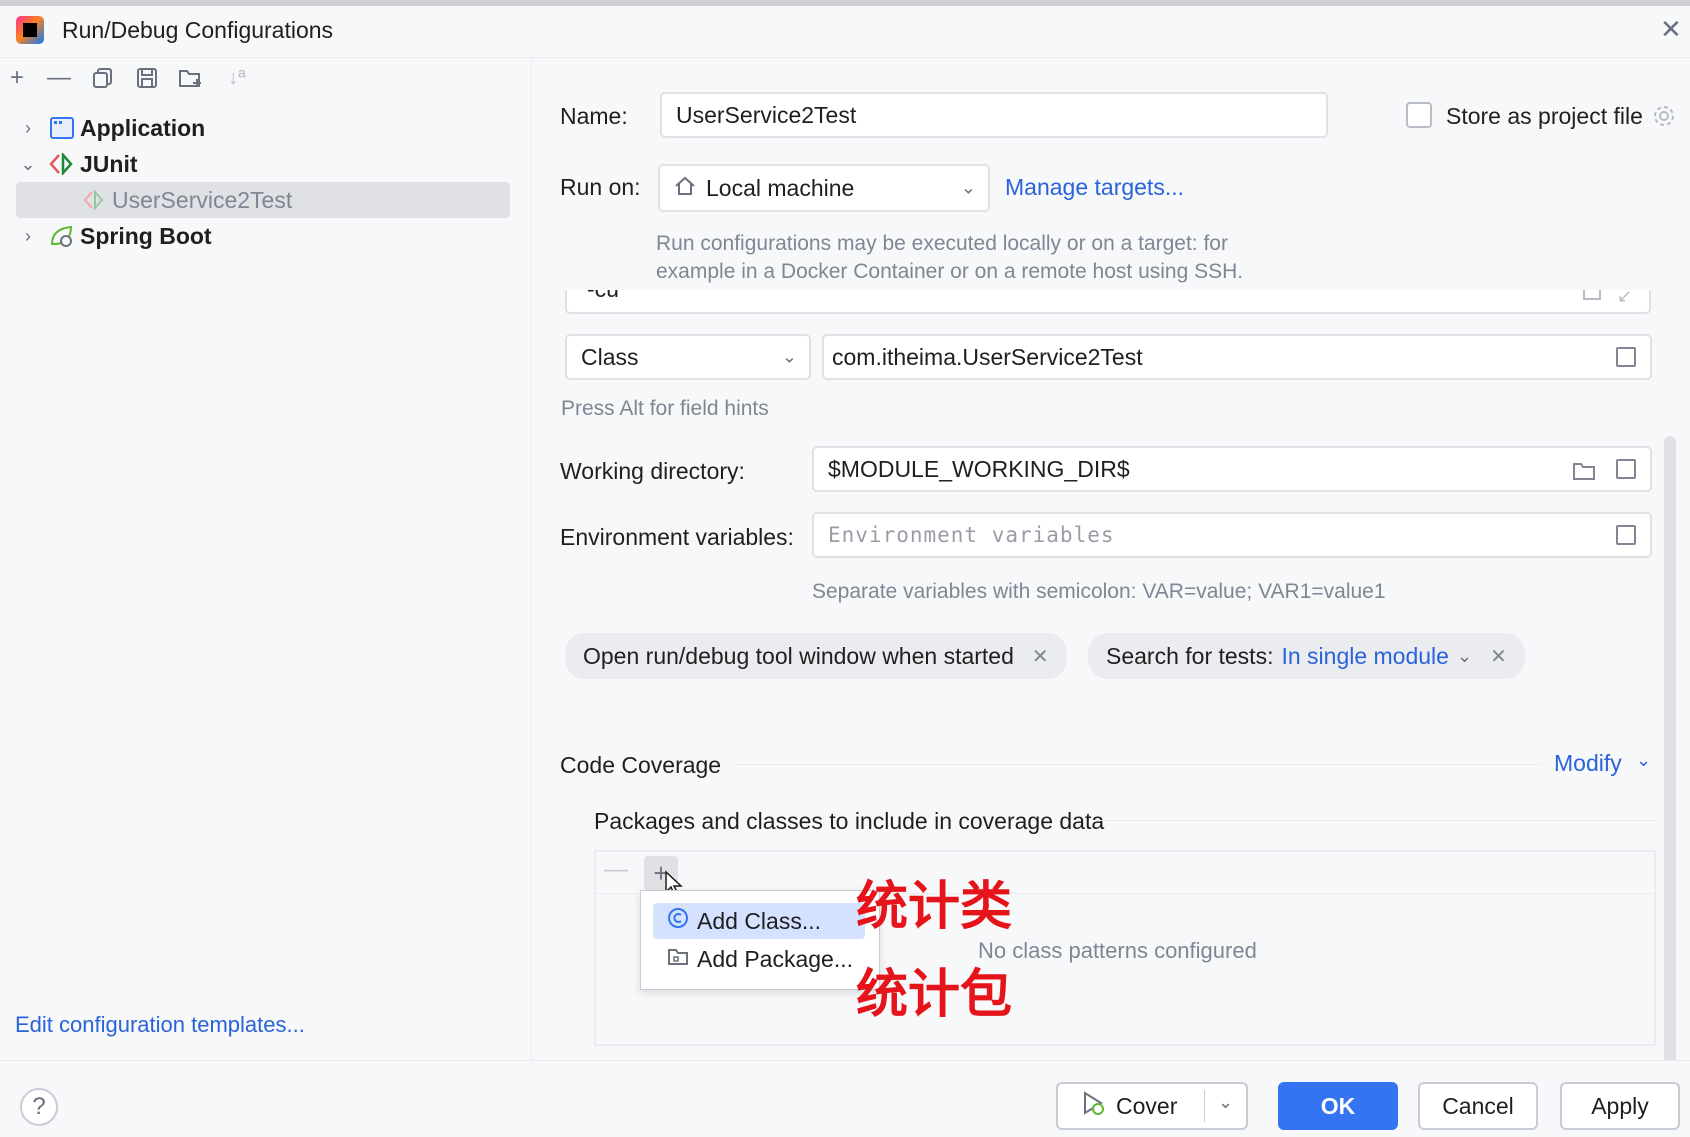  I want to click on cancel-button: Cancel, so click(1478, 1106).